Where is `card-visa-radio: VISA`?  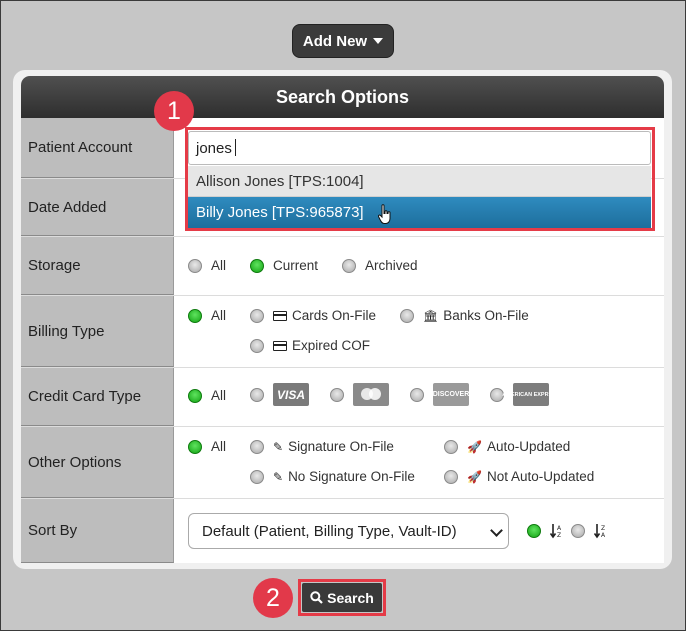 card-visa-radio: VISA is located at coordinates (279, 394).